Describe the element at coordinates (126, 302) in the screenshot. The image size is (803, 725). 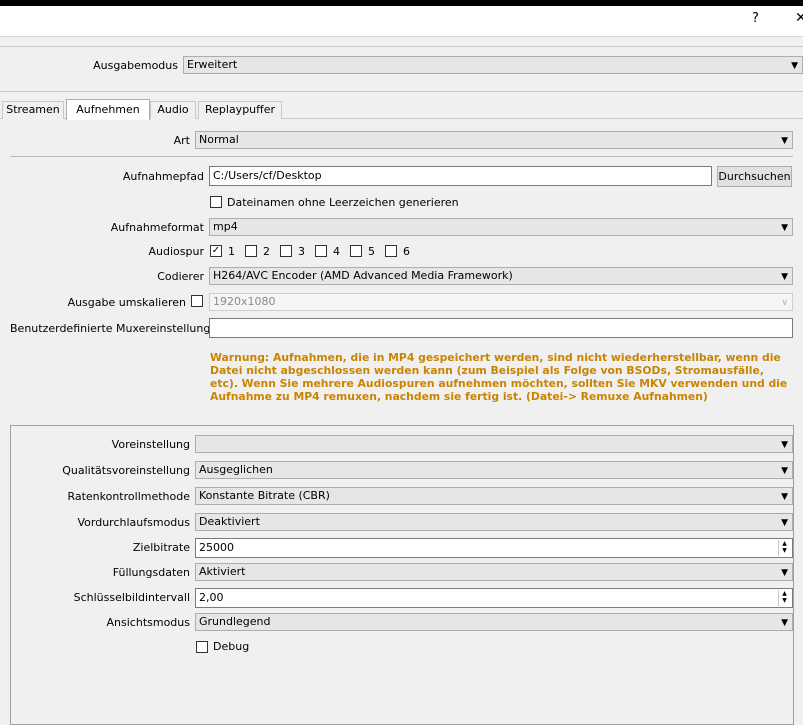
I see `rescale-label: Ausgabe umskalieren` at that location.